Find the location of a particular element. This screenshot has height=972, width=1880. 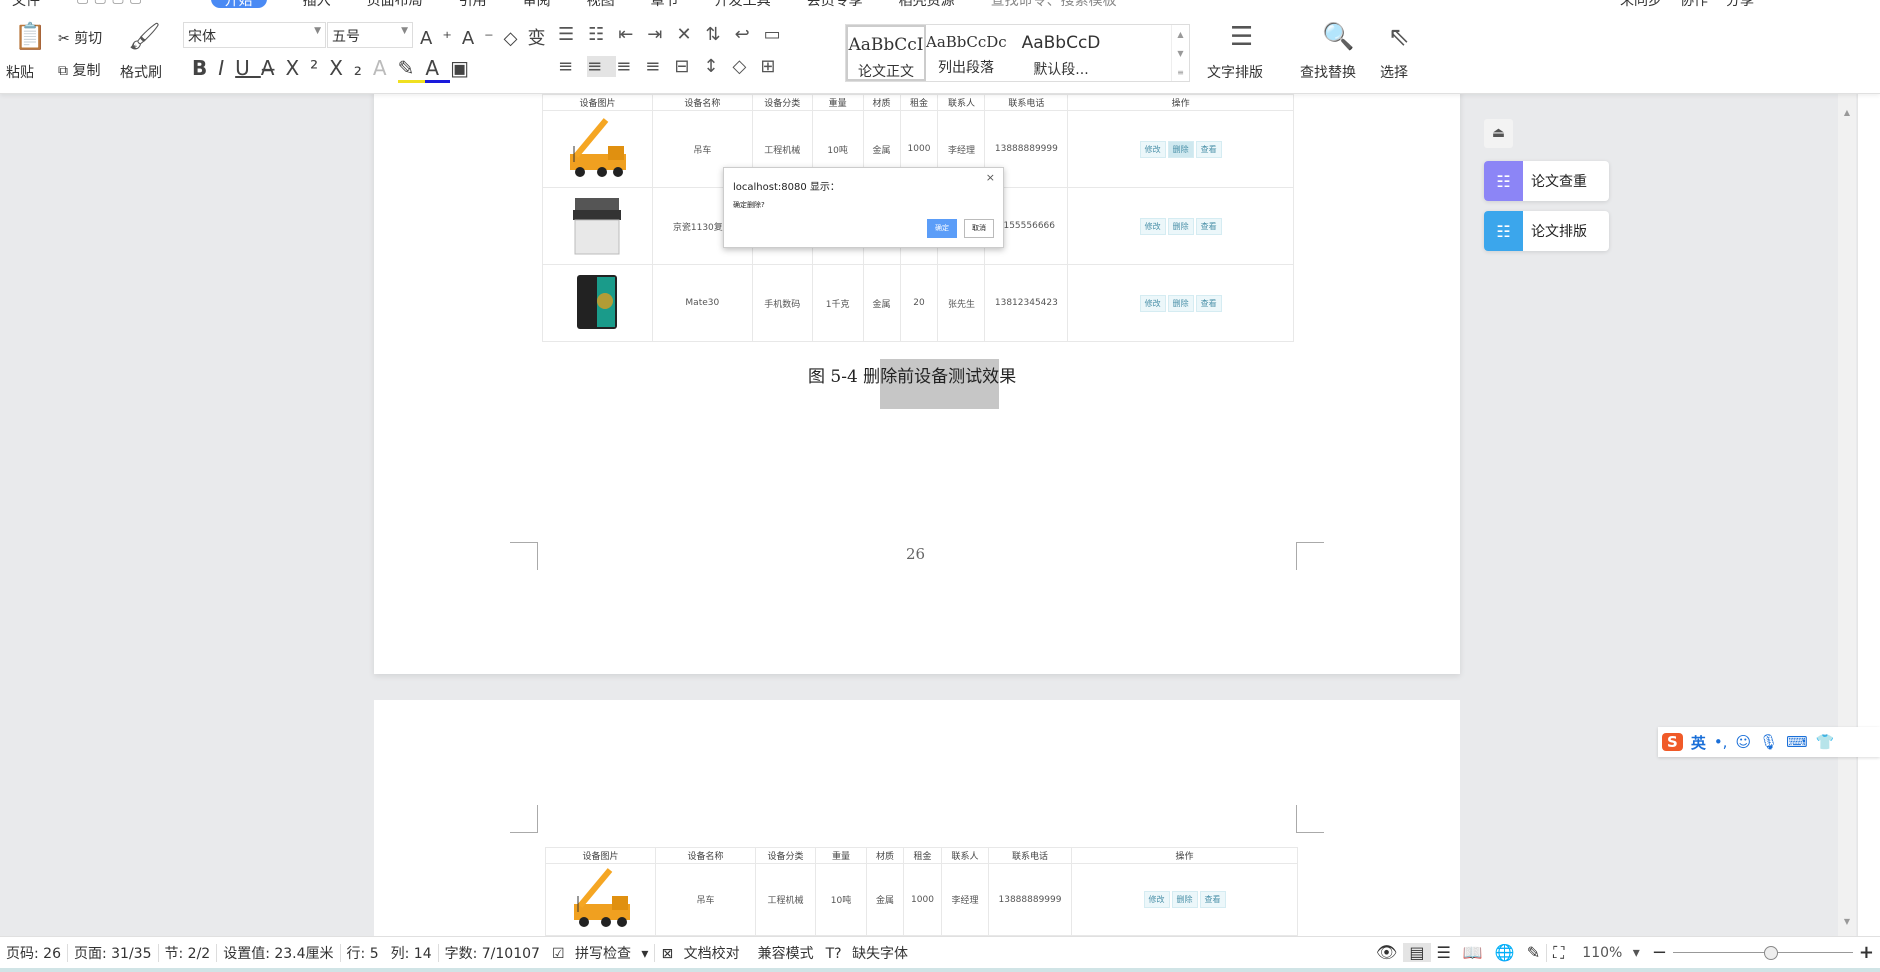

zoom-out-button: − is located at coordinates (1659, 952).